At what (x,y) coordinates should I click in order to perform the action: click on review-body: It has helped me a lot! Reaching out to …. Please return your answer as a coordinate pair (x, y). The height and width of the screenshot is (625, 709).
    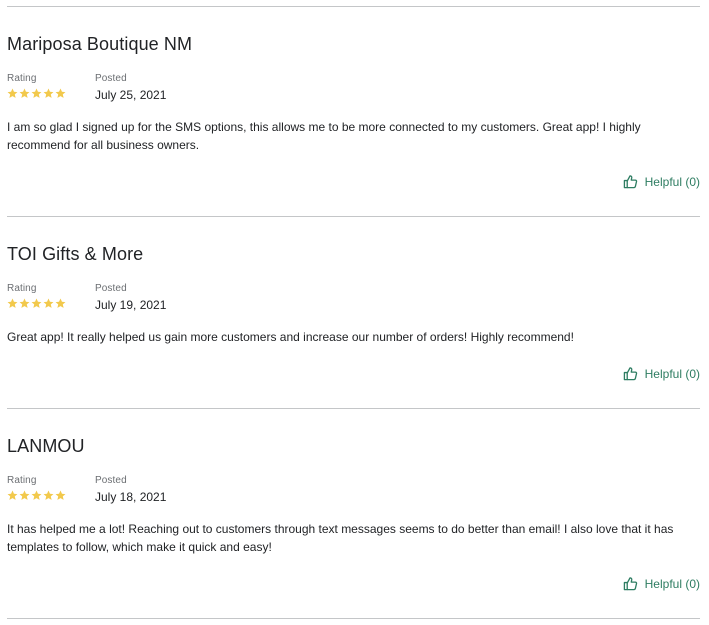
    Looking at the image, I should click on (340, 538).